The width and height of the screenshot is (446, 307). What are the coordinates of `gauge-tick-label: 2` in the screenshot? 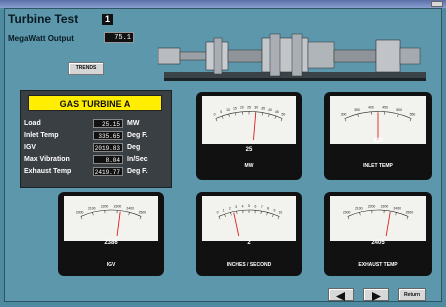 It's located at (230, 208).